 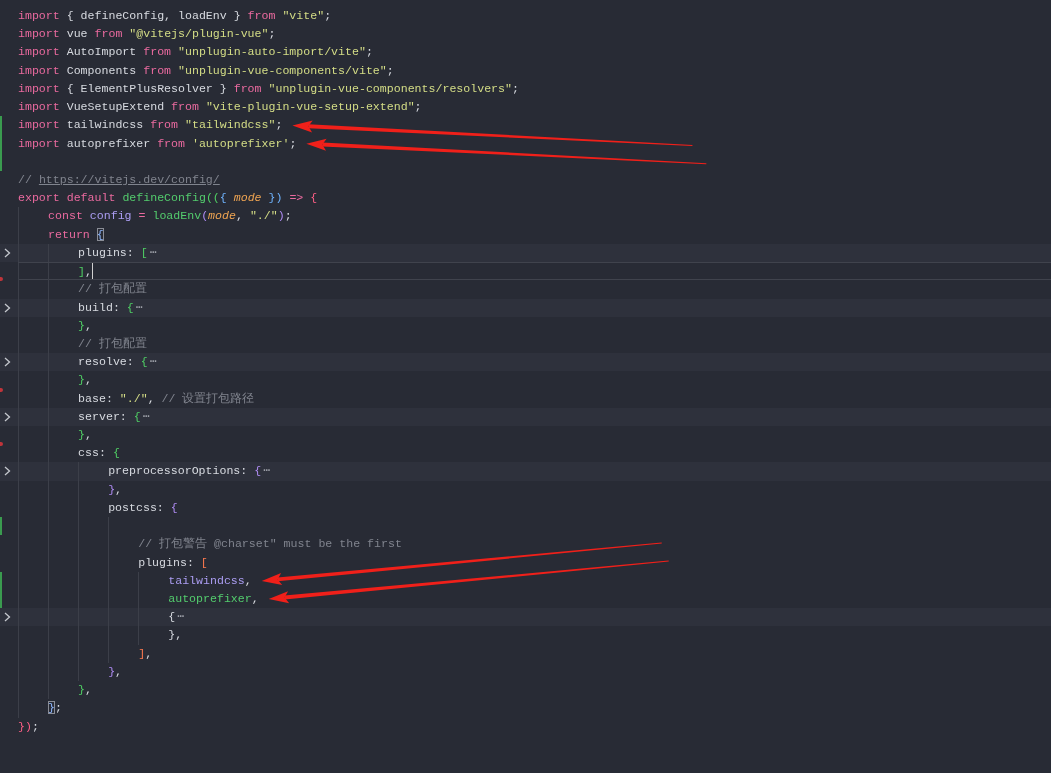 What do you see at coordinates (117, 252) in the screenshot?
I see `code-line: plugins: [ ⋯` at bounding box center [117, 252].